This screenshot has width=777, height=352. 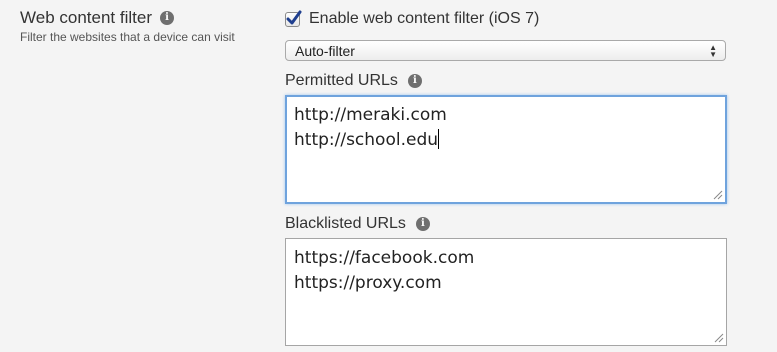 I want to click on filter-mode-select: Auto-filter ▲ ▼, so click(x=505, y=50).